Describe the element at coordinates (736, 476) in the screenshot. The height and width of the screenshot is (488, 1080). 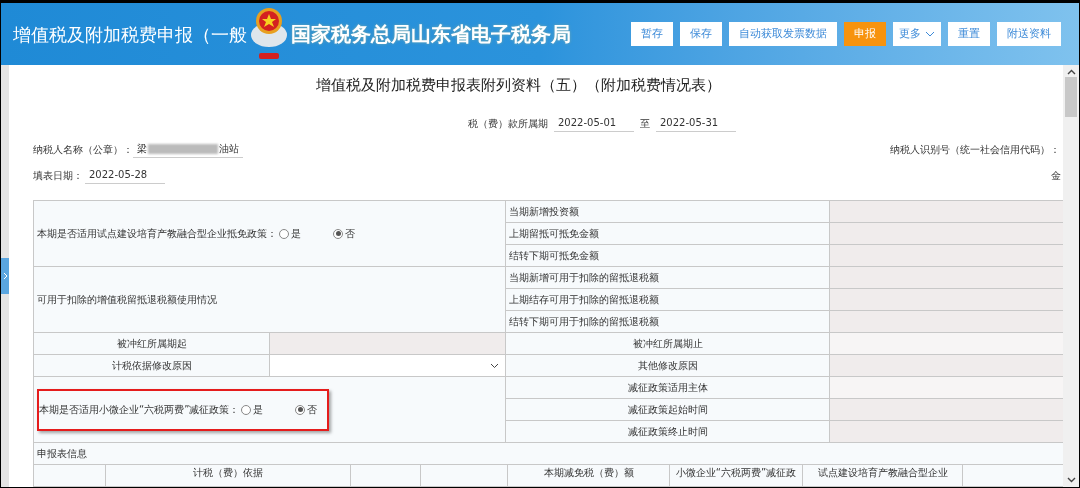
I see `column-header: 小微企业“六税两费”减征政` at that location.